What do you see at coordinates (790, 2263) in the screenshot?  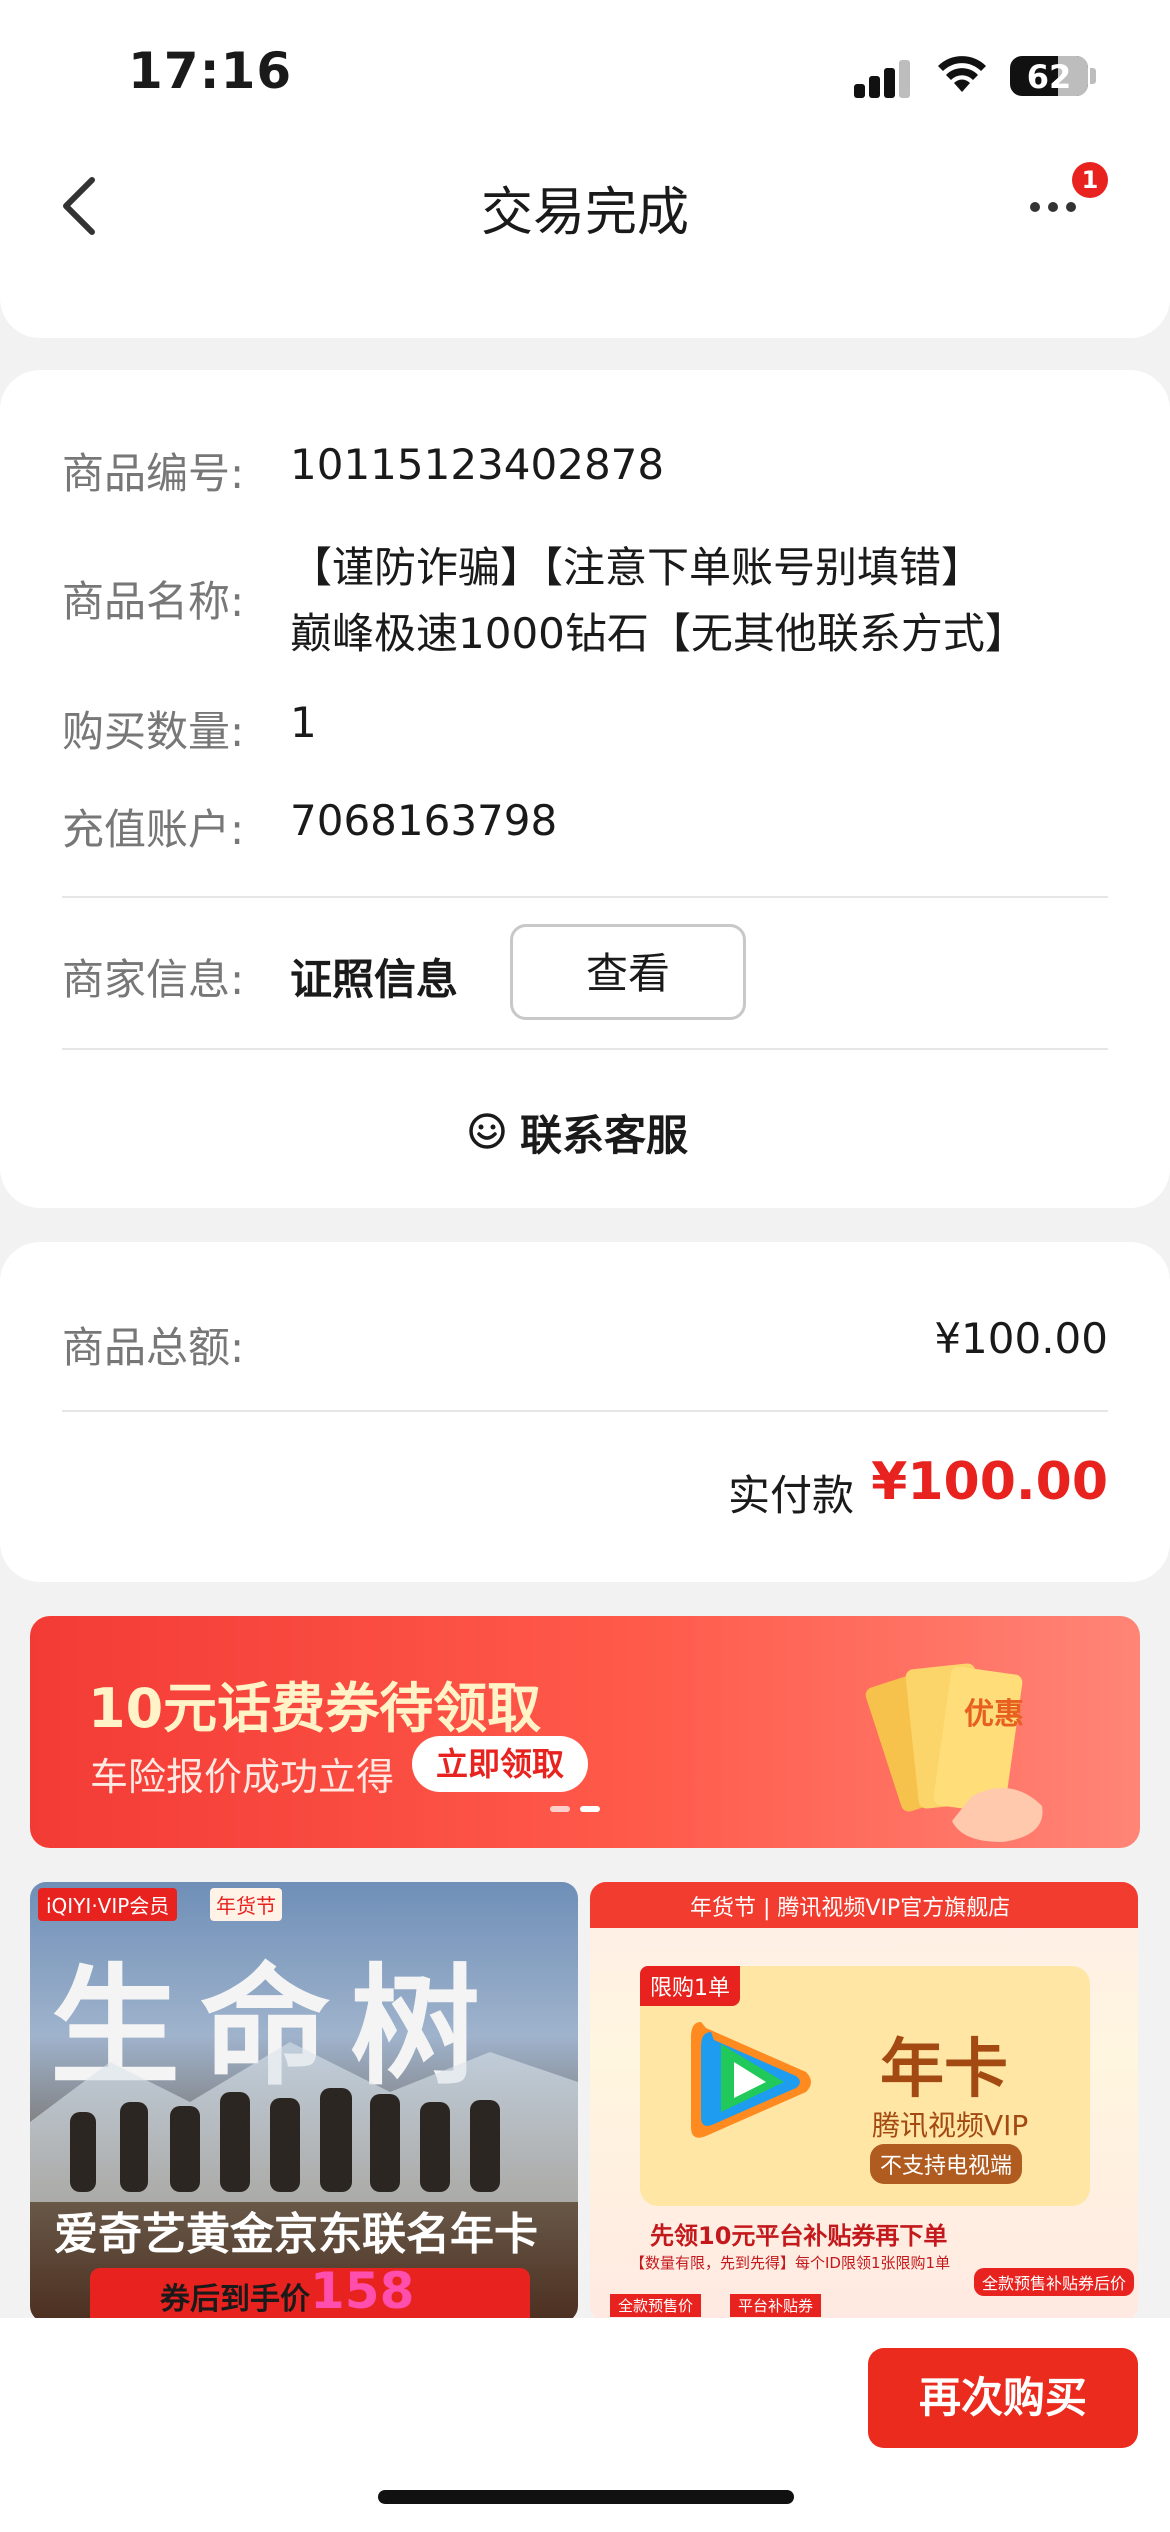 I see `promo-subtext: 【数量有限，先到先得】每个ID限领1张限购1单` at bounding box center [790, 2263].